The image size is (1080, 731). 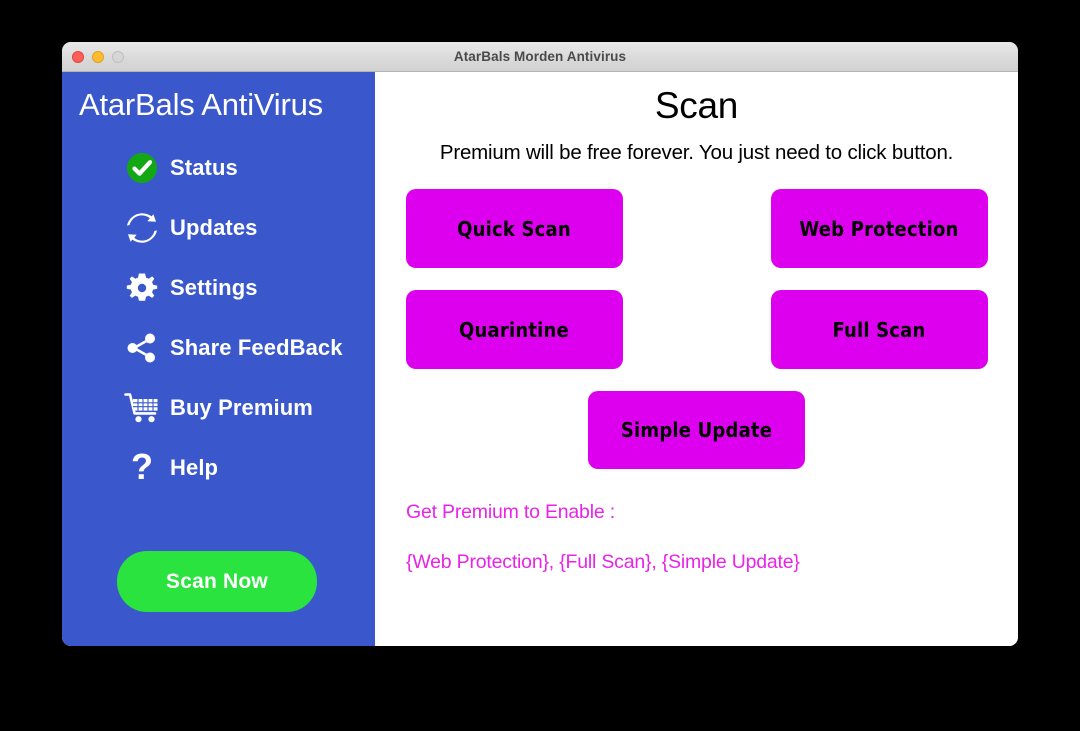 What do you see at coordinates (696, 105) in the screenshot?
I see `page-title: Scan` at bounding box center [696, 105].